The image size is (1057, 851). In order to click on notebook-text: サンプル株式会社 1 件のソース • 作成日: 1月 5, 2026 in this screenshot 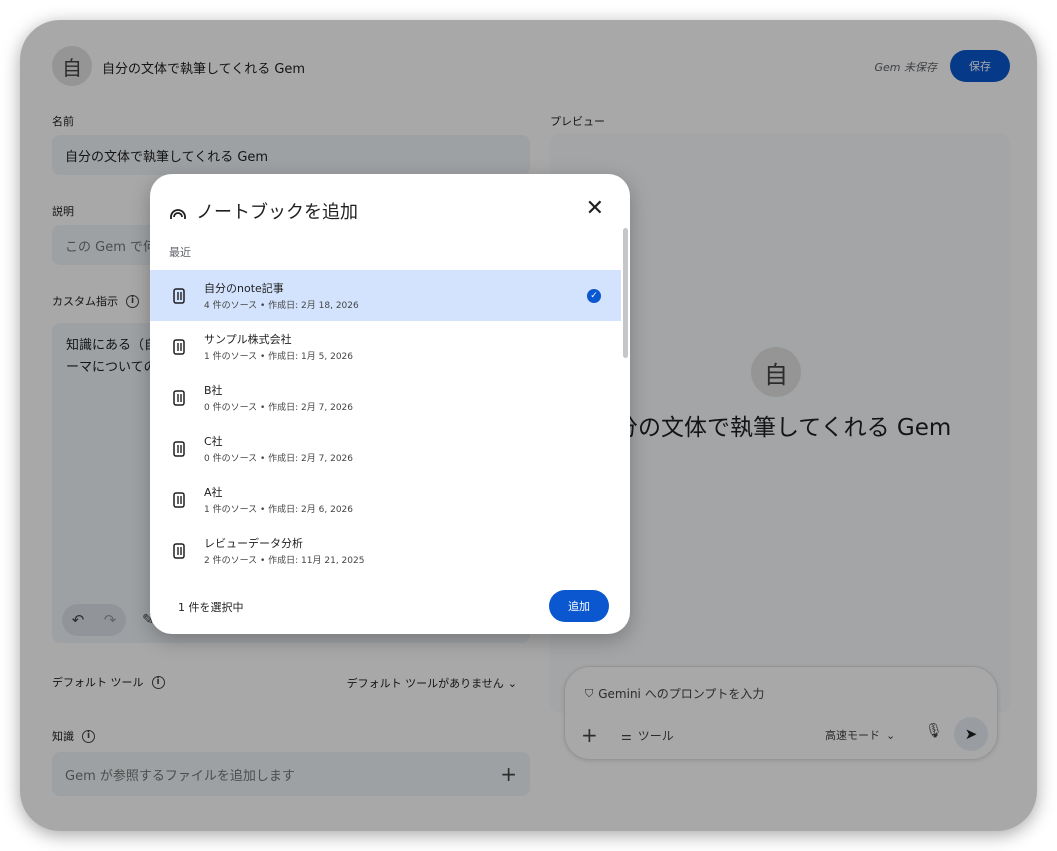, I will do `click(278, 346)`.